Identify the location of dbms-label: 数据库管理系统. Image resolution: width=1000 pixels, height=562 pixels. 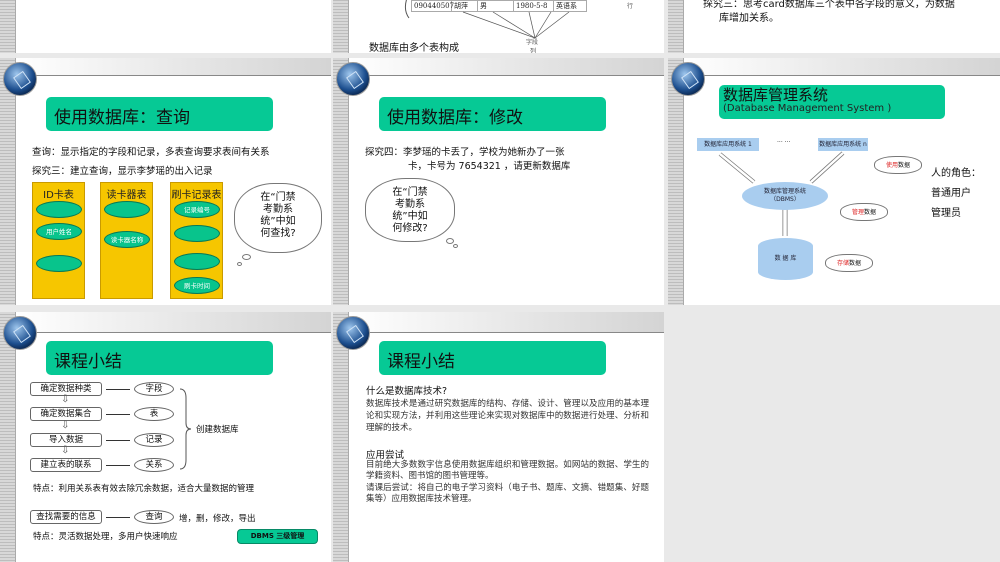
(784, 191).